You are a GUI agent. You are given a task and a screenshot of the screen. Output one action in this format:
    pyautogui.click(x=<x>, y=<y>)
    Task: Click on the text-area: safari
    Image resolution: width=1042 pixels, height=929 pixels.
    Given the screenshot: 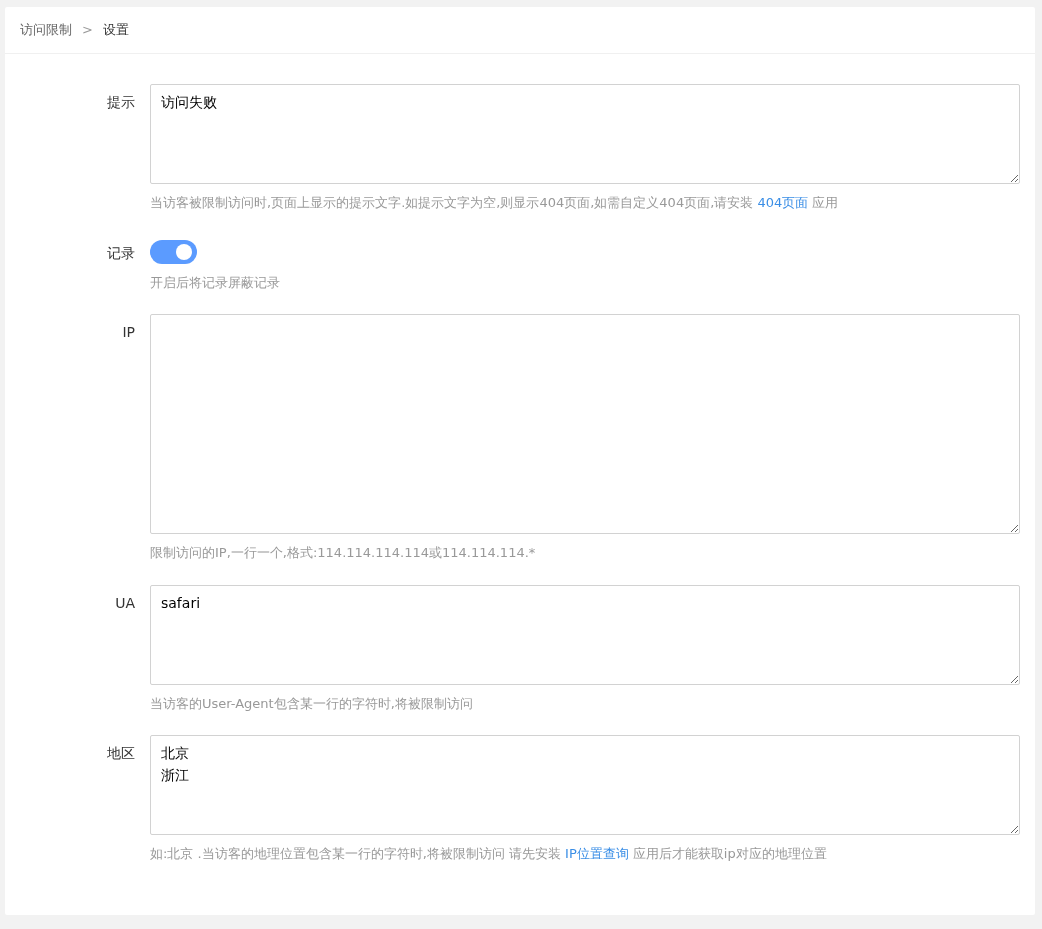 What is the action you would take?
    pyautogui.click(x=585, y=634)
    